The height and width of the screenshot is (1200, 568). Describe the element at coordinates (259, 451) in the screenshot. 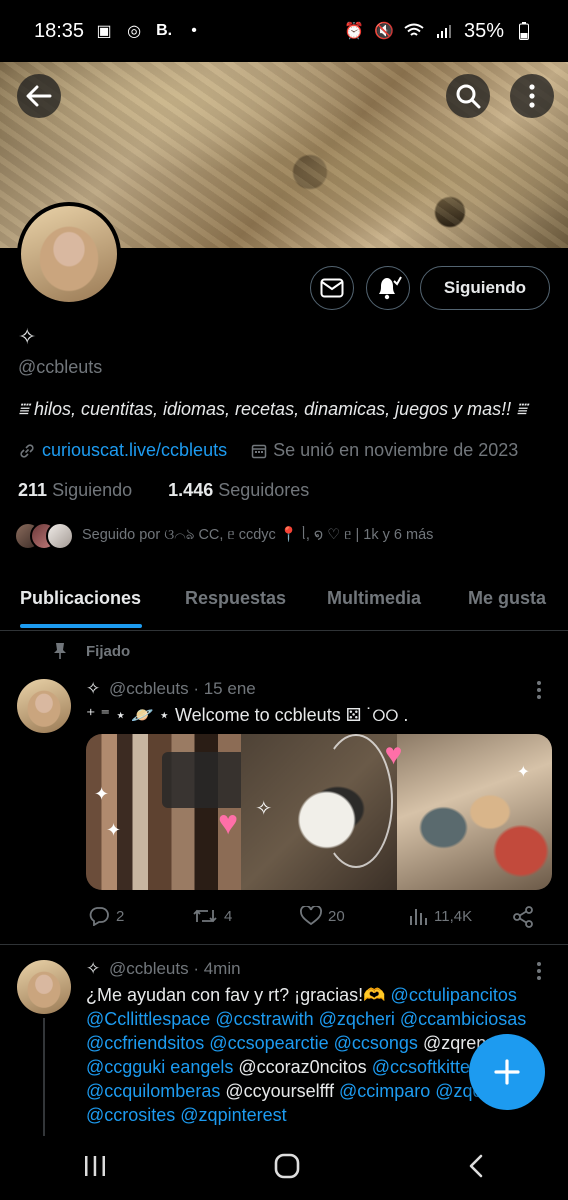

I see `calendar-icon` at that location.